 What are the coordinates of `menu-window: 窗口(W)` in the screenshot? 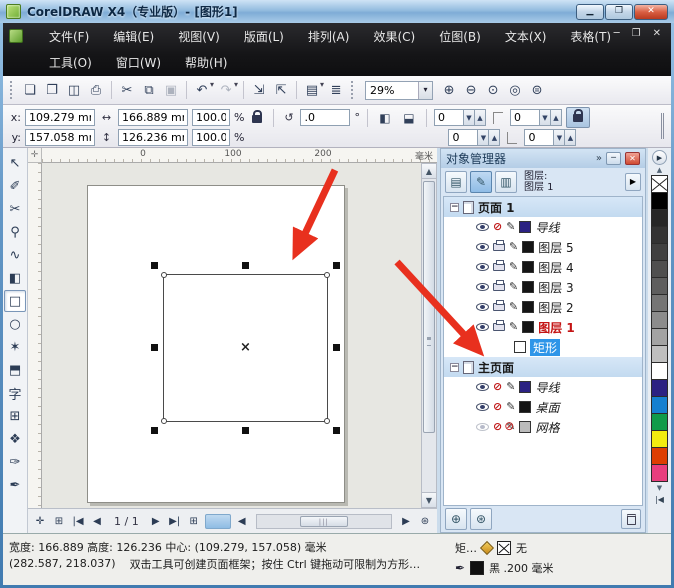 It's located at (138, 62).